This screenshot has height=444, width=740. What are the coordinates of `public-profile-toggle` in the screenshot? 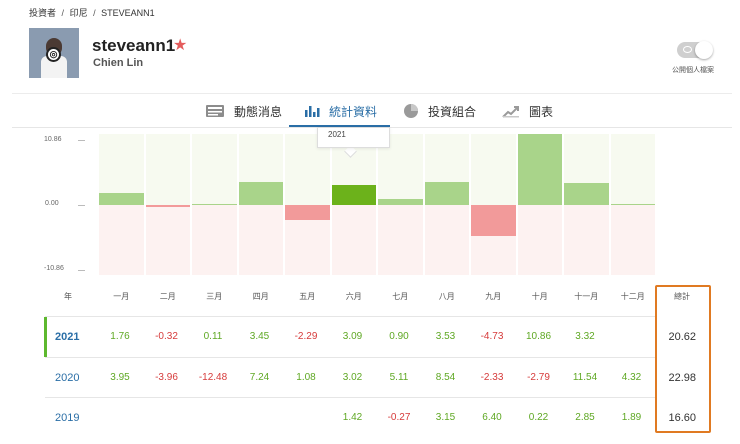 It's located at (695, 50).